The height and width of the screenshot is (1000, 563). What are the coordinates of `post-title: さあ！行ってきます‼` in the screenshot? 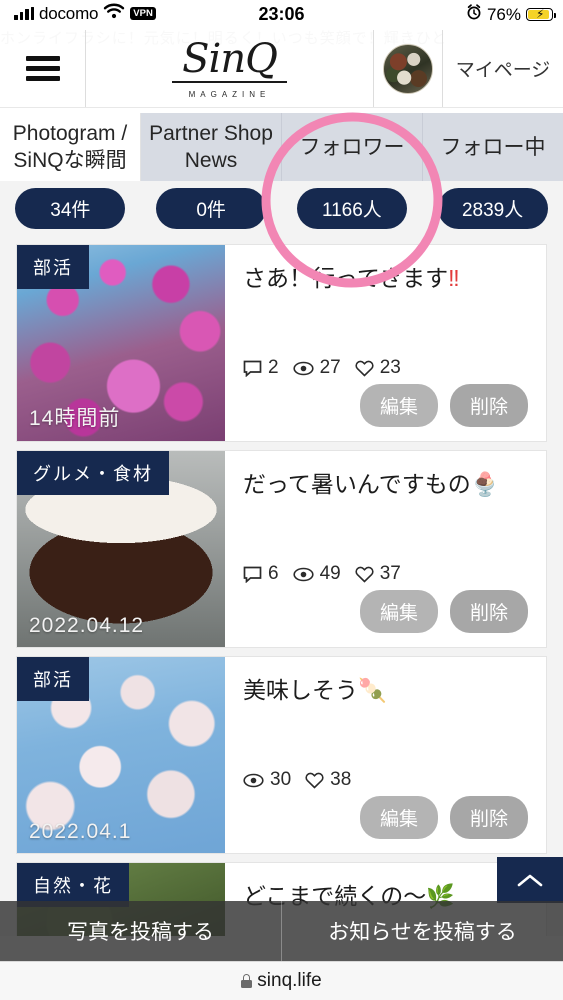 It's located at (386, 278).